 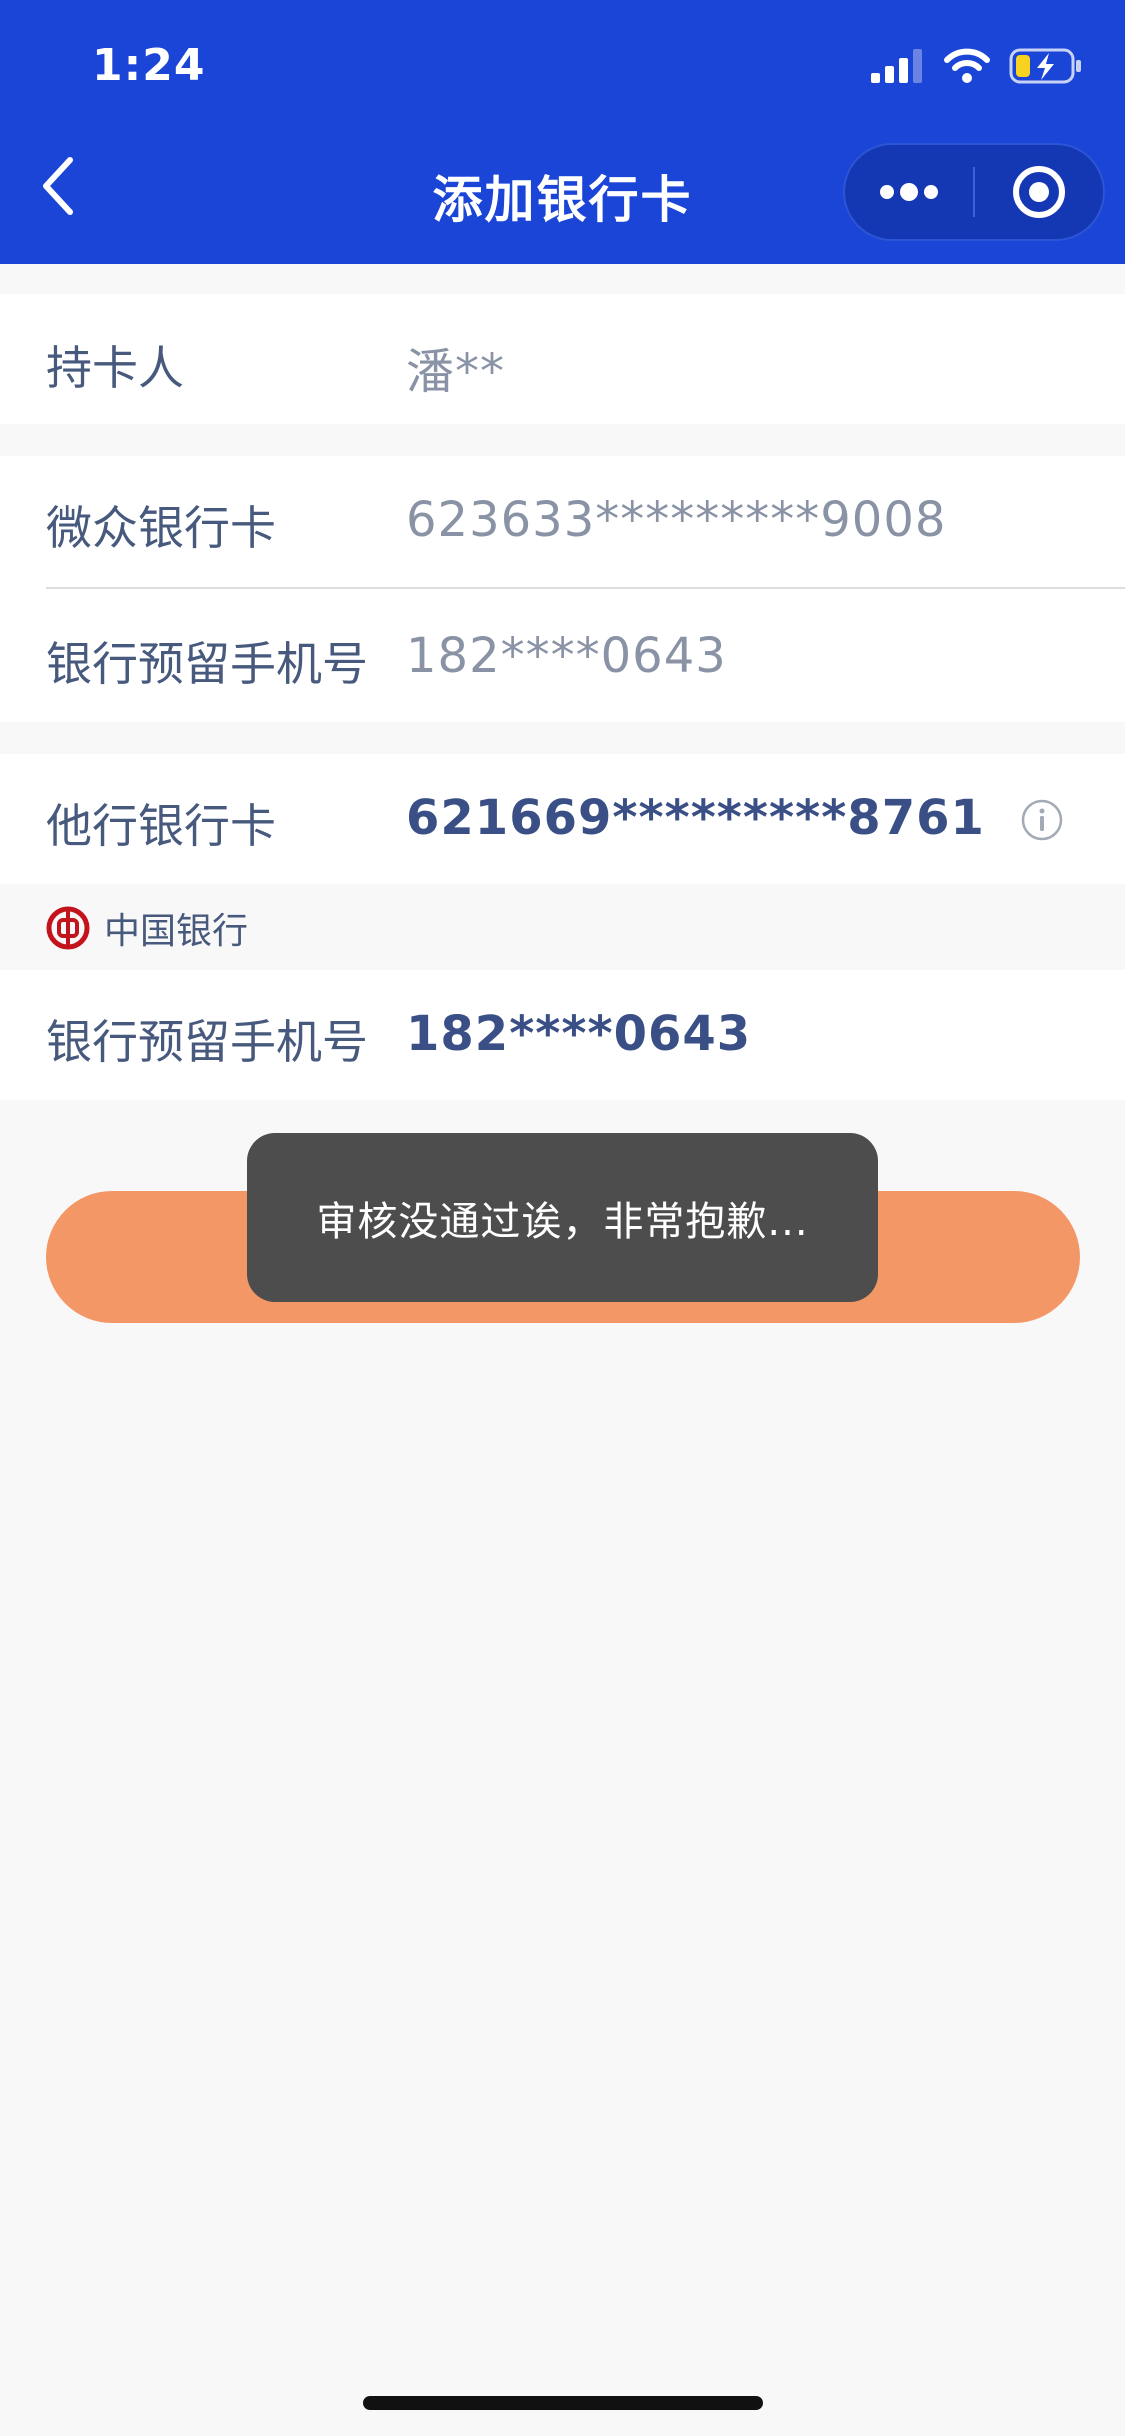 I want to click on row-divider, so click(x=585, y=588).